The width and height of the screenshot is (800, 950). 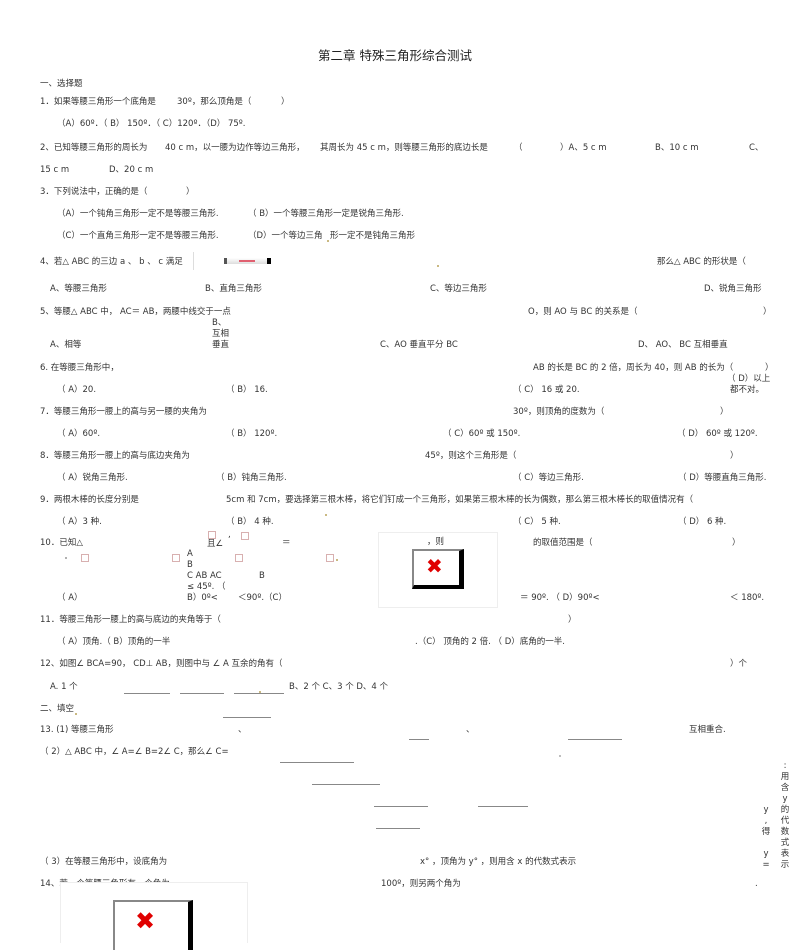 I want to click on q2-paren: （, so click(x=518, y=148).